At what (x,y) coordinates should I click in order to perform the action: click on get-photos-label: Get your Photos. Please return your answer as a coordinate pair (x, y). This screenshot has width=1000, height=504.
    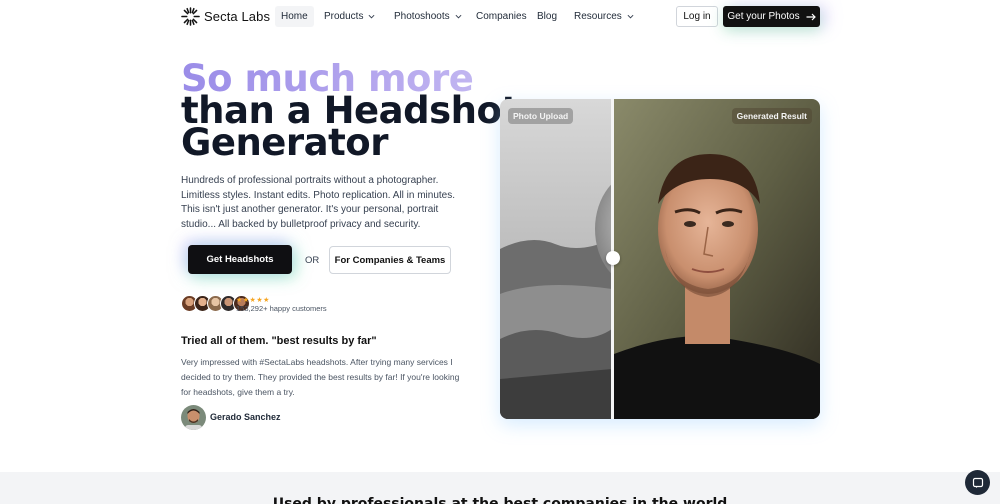
    Looking at the image, I should click on (763, 16).